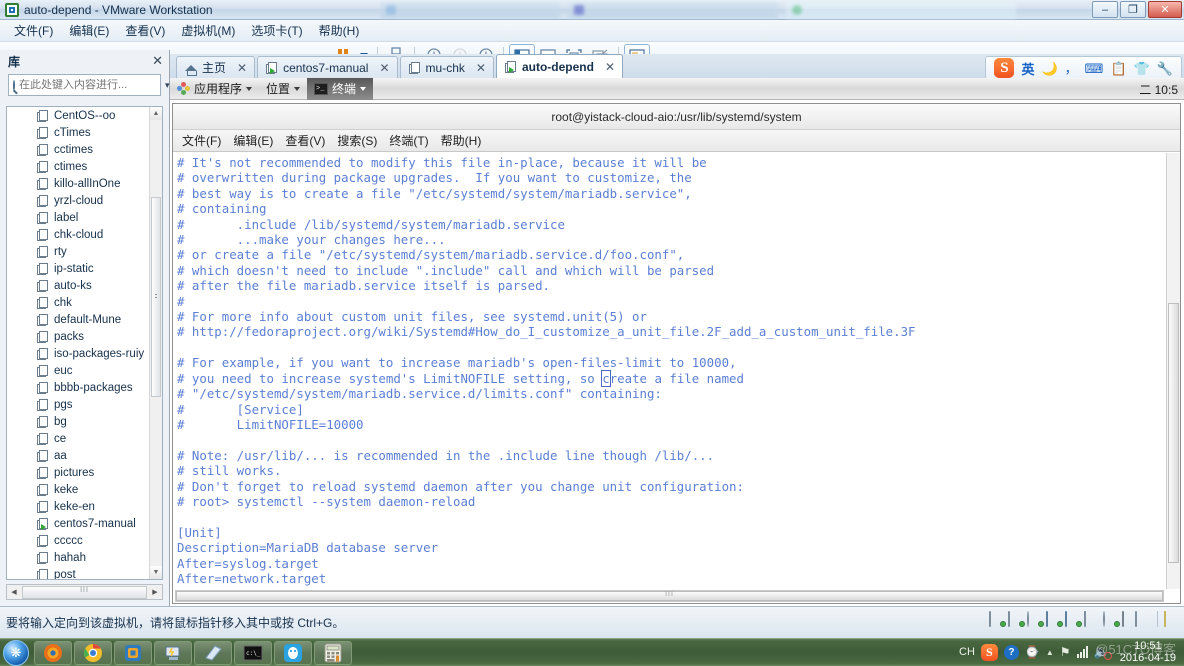 The width and height of the screenshot is (1184, 666). I want to click on wrench-icon: 🔧, so click(1165, 68).